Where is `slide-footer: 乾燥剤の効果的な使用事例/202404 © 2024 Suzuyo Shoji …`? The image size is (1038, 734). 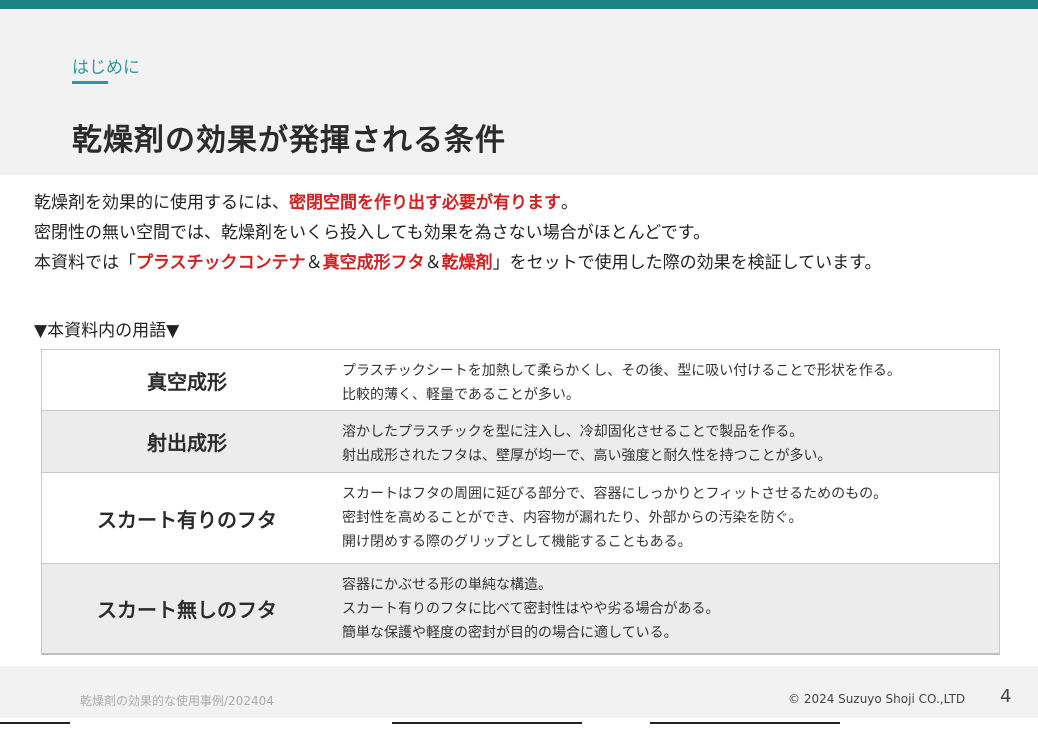 slide-footer: 乾燥剤の効果的な使用事例/202404 © 2024 Suzuyo Shoji … is located at coordinates (519, 692).